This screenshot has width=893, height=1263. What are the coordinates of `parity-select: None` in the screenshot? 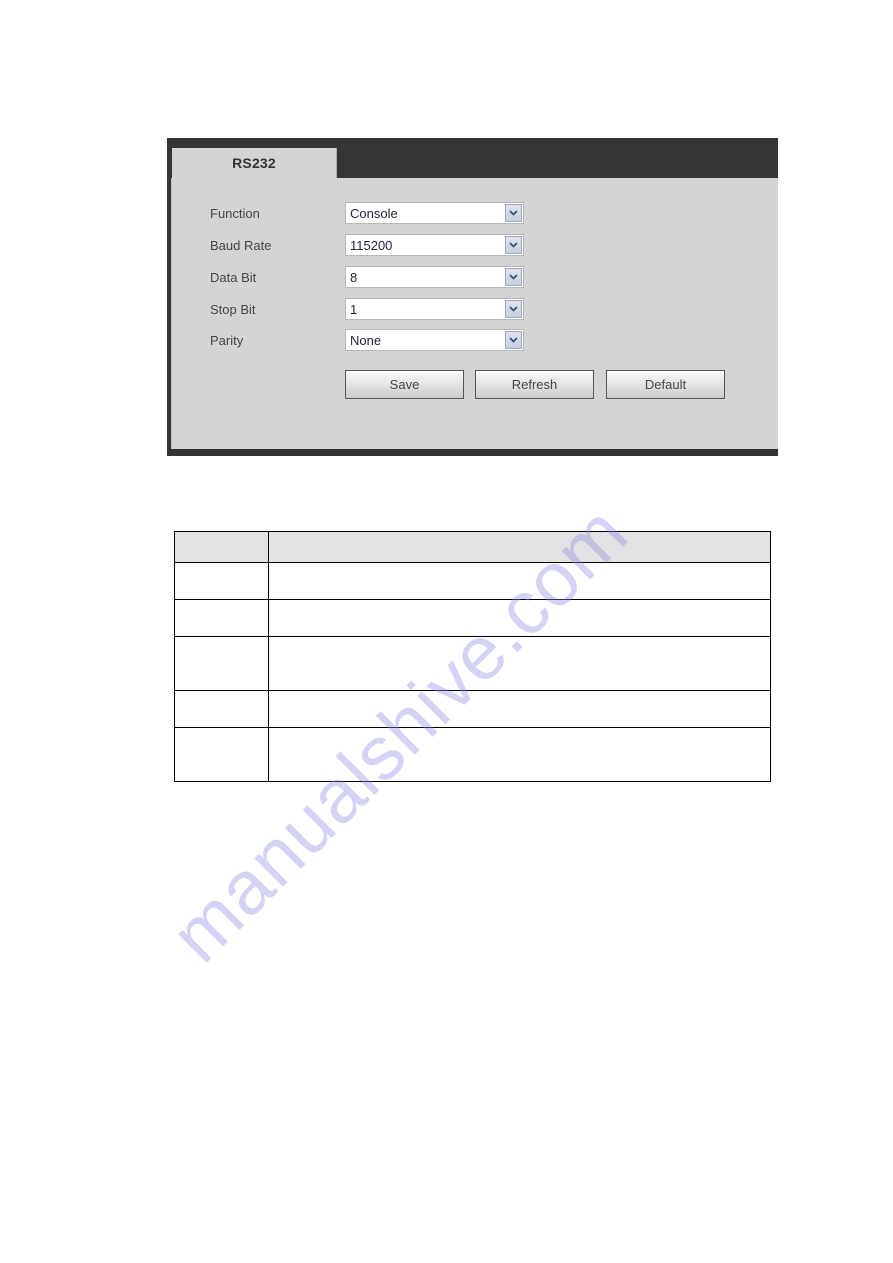 It's located at (434, 340).